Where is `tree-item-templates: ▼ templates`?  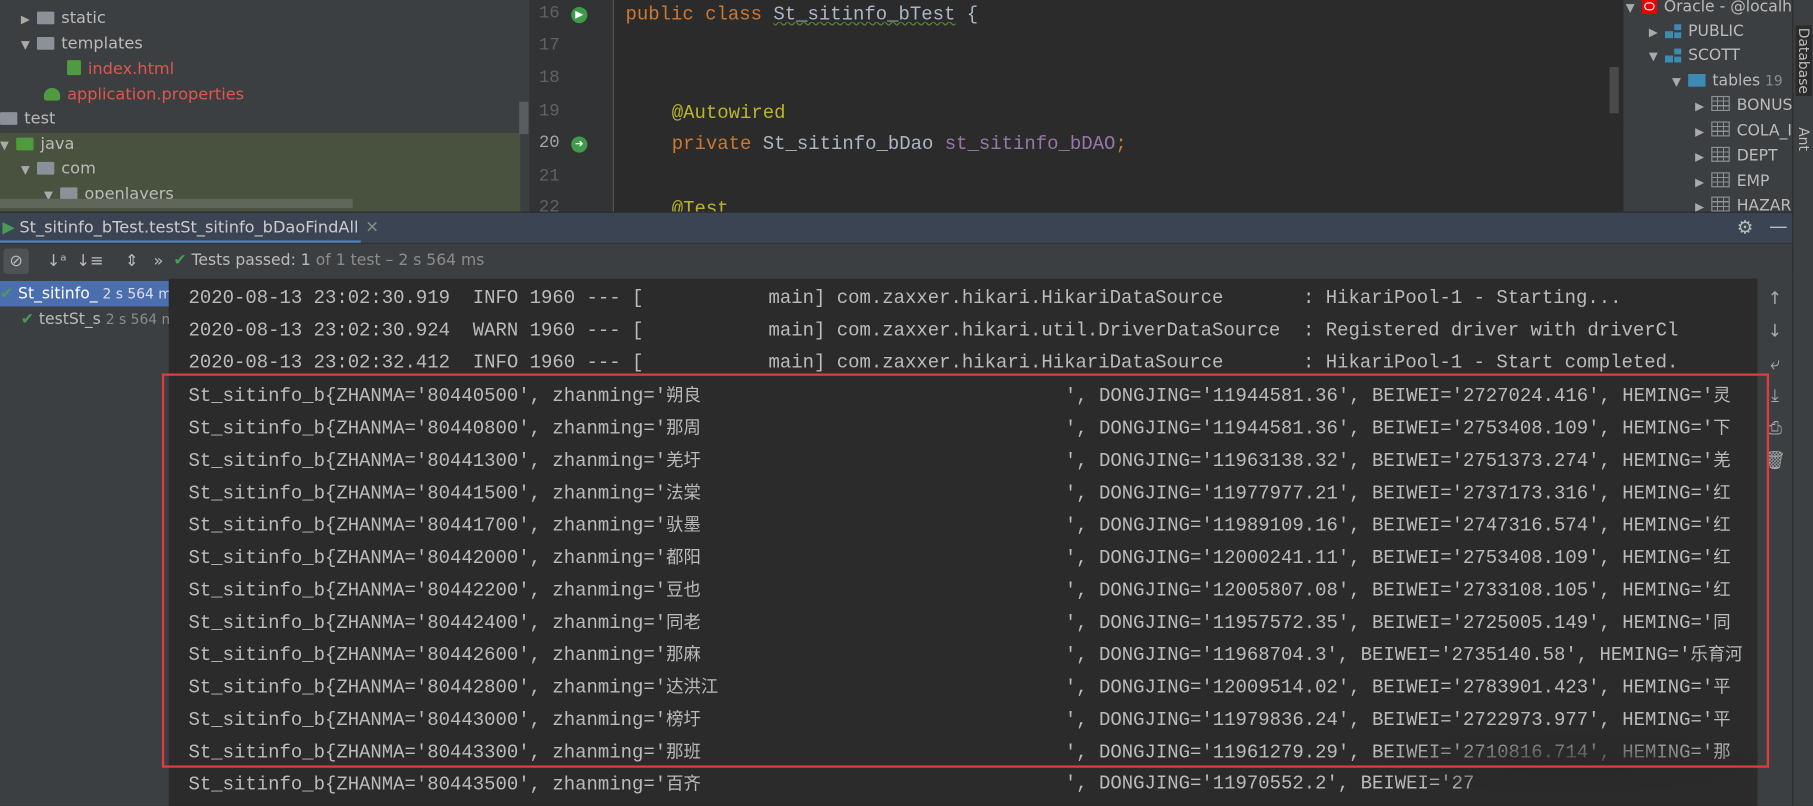 tree-item-templates: ▼ templates is located at coordinates (82, 44).